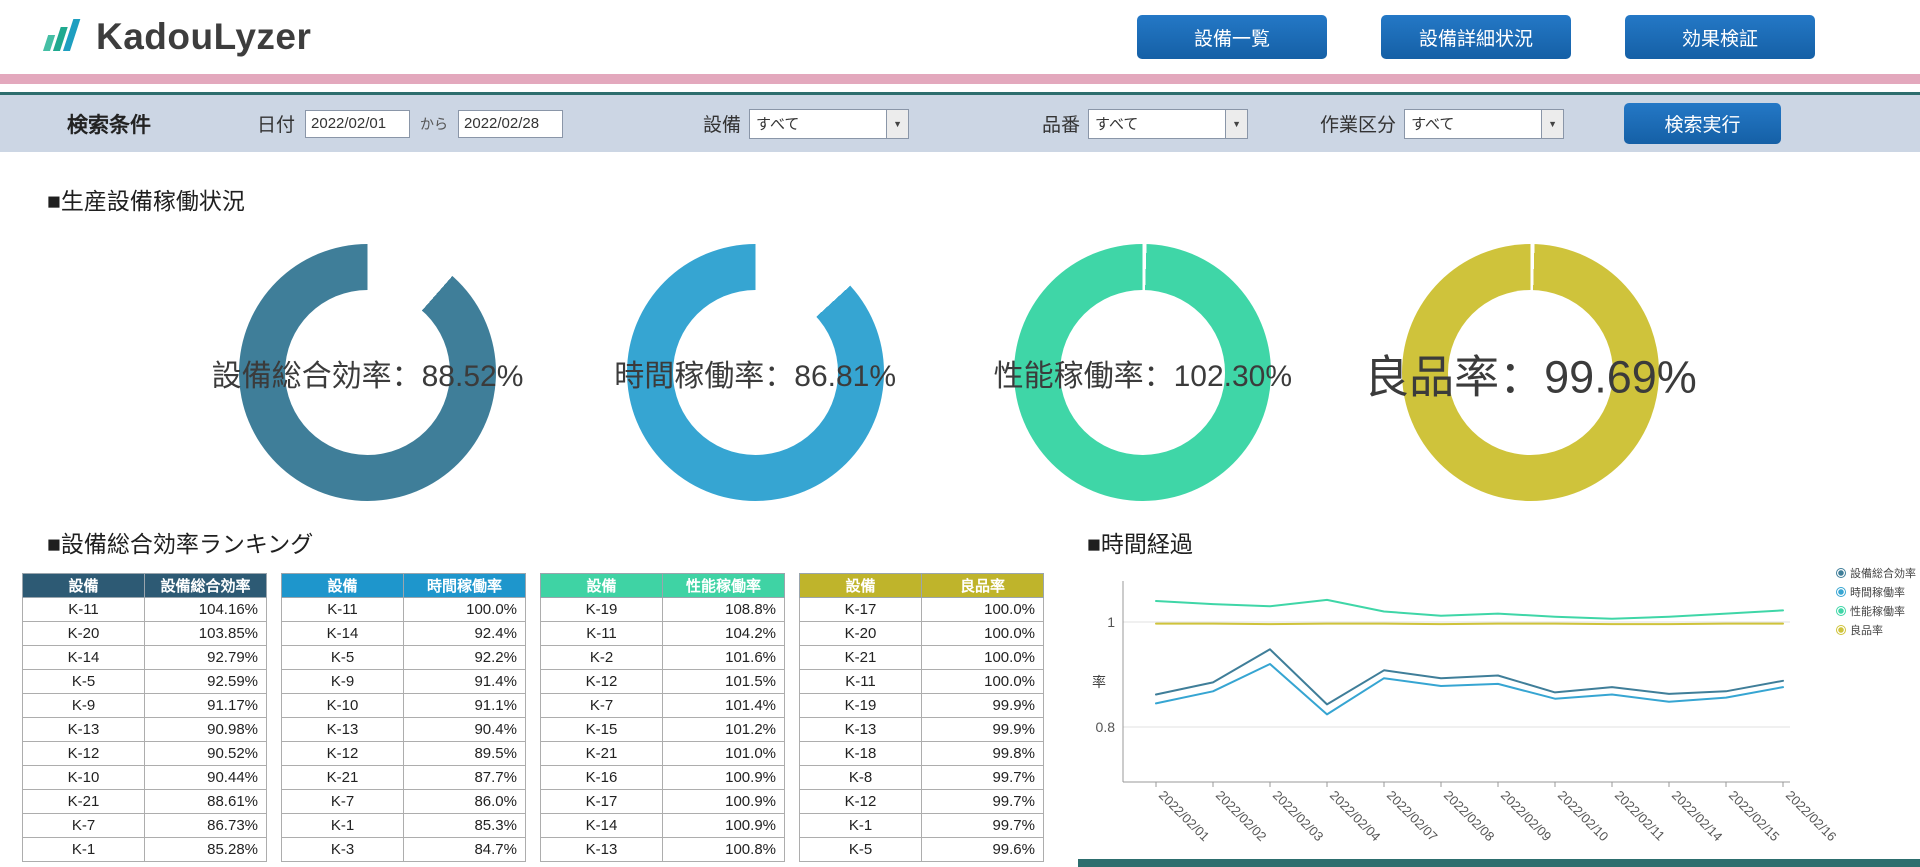  I want to click on table-row: K-20 103.85%, so click(144, 633).